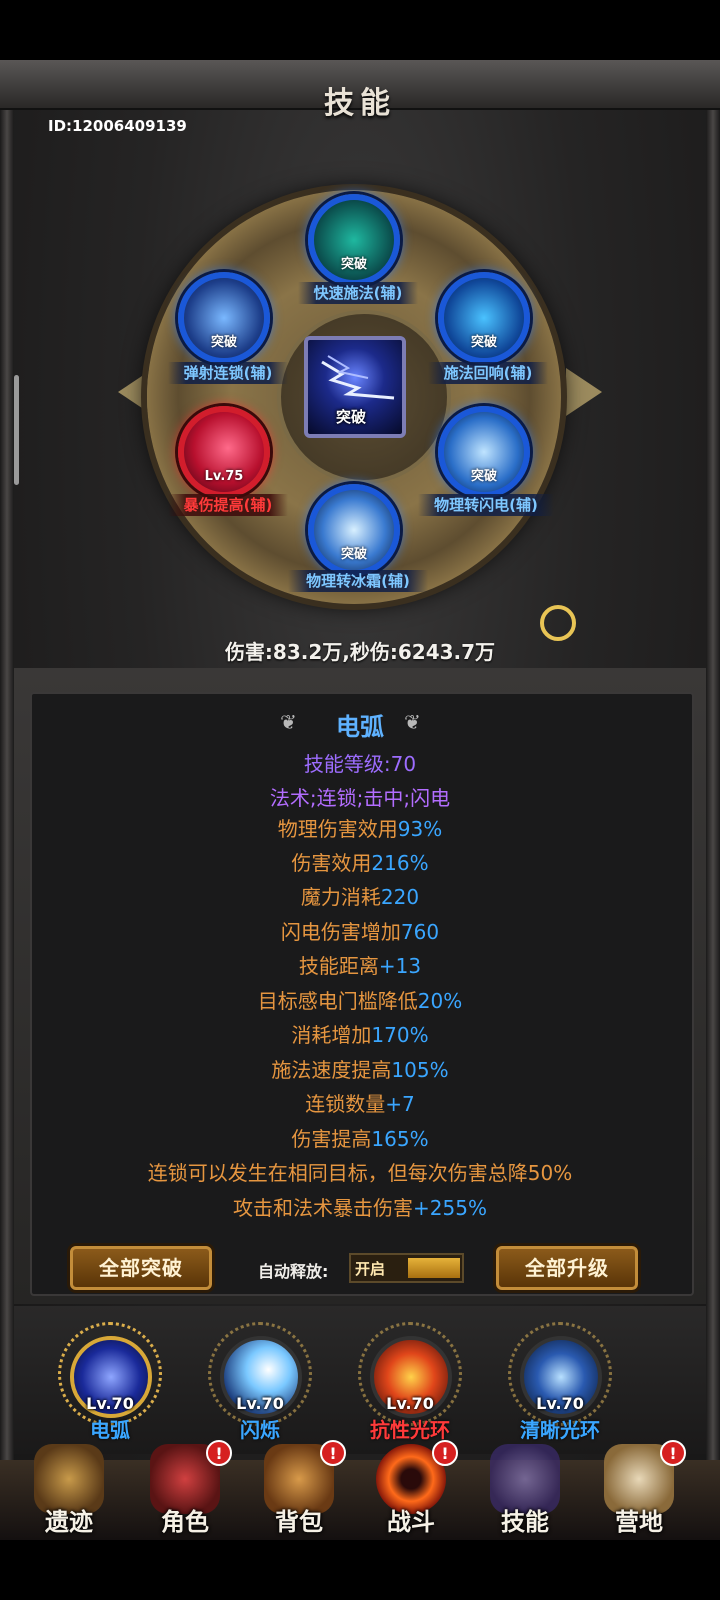 This screenshot has height=1600, width=720. Describe the element at coordinates (110, 1430) in the screenshot. I see `slot-name: 电弧` at that location.